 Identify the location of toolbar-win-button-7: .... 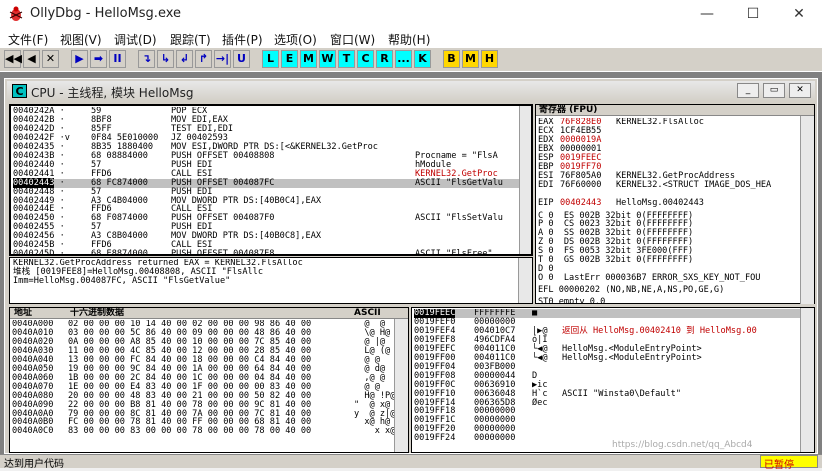
(403, 59).